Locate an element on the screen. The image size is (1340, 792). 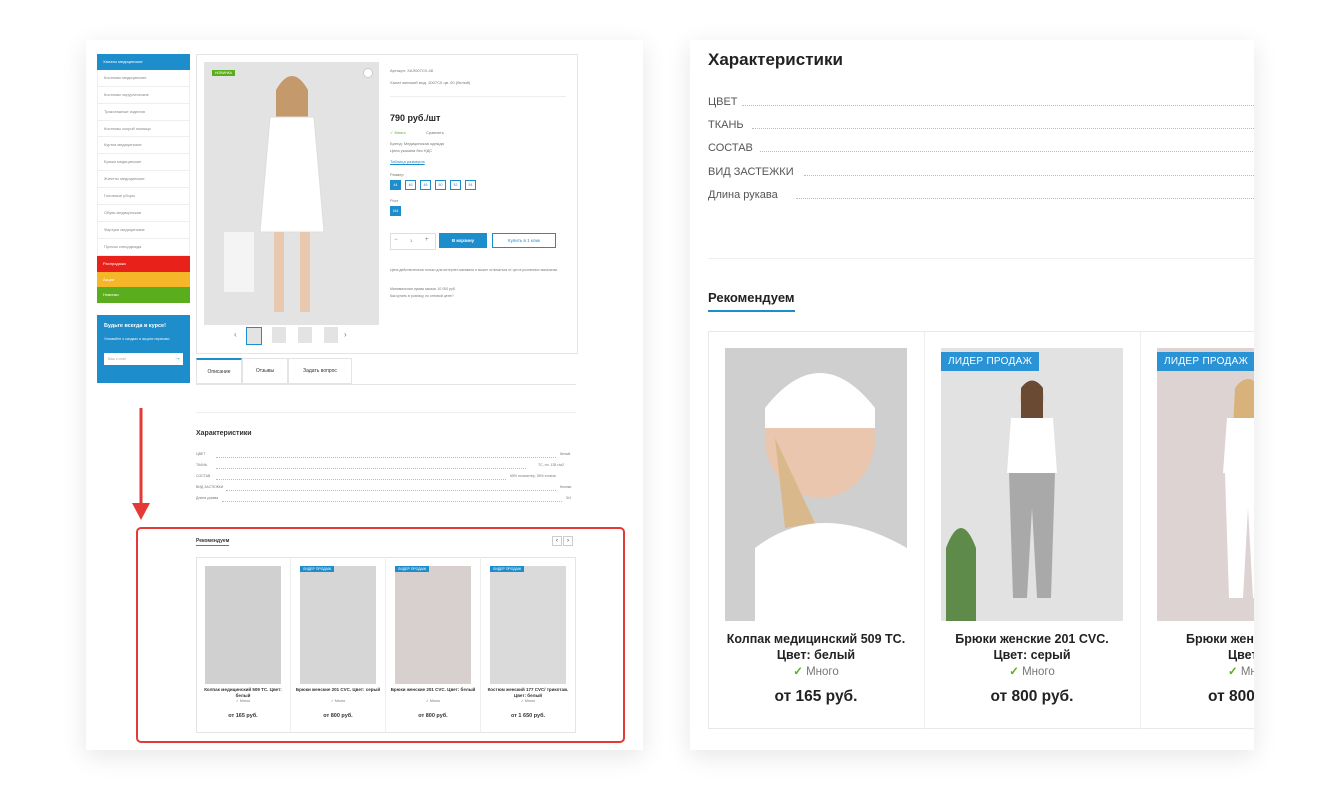
size-option: 52 is located at coordinates (455, 185).